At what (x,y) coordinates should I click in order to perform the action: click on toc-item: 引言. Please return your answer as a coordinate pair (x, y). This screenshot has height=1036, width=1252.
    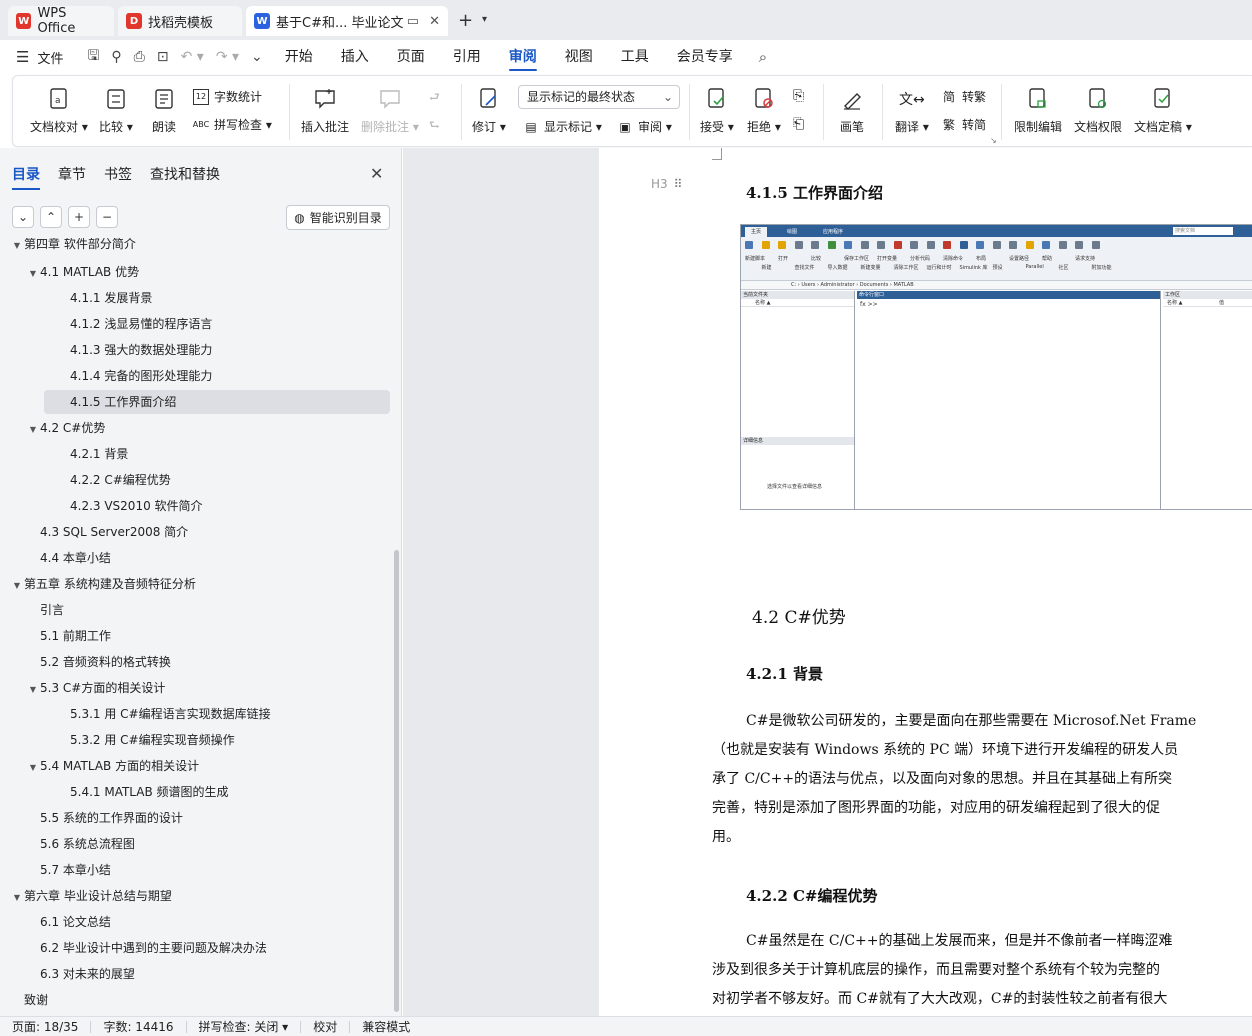
    Looking at the image, I should click on (52, 610).